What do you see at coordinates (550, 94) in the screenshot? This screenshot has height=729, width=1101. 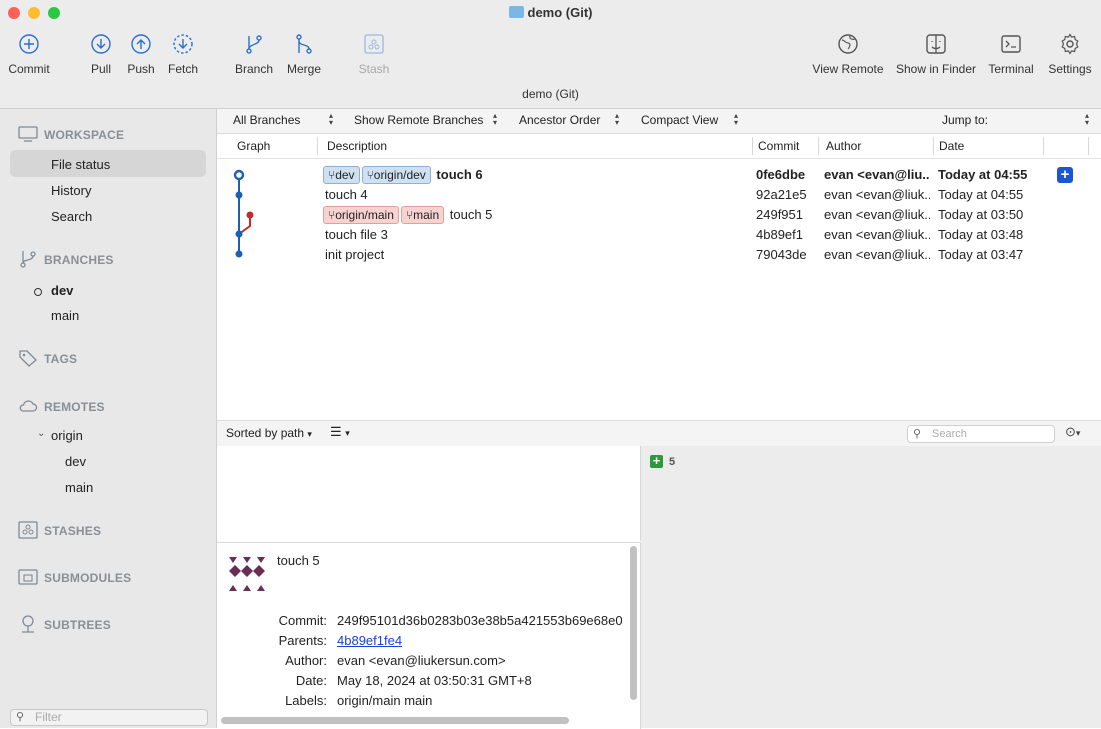 I see `repo-subtitle: demo (Git)` at bounding box center [550, 94].